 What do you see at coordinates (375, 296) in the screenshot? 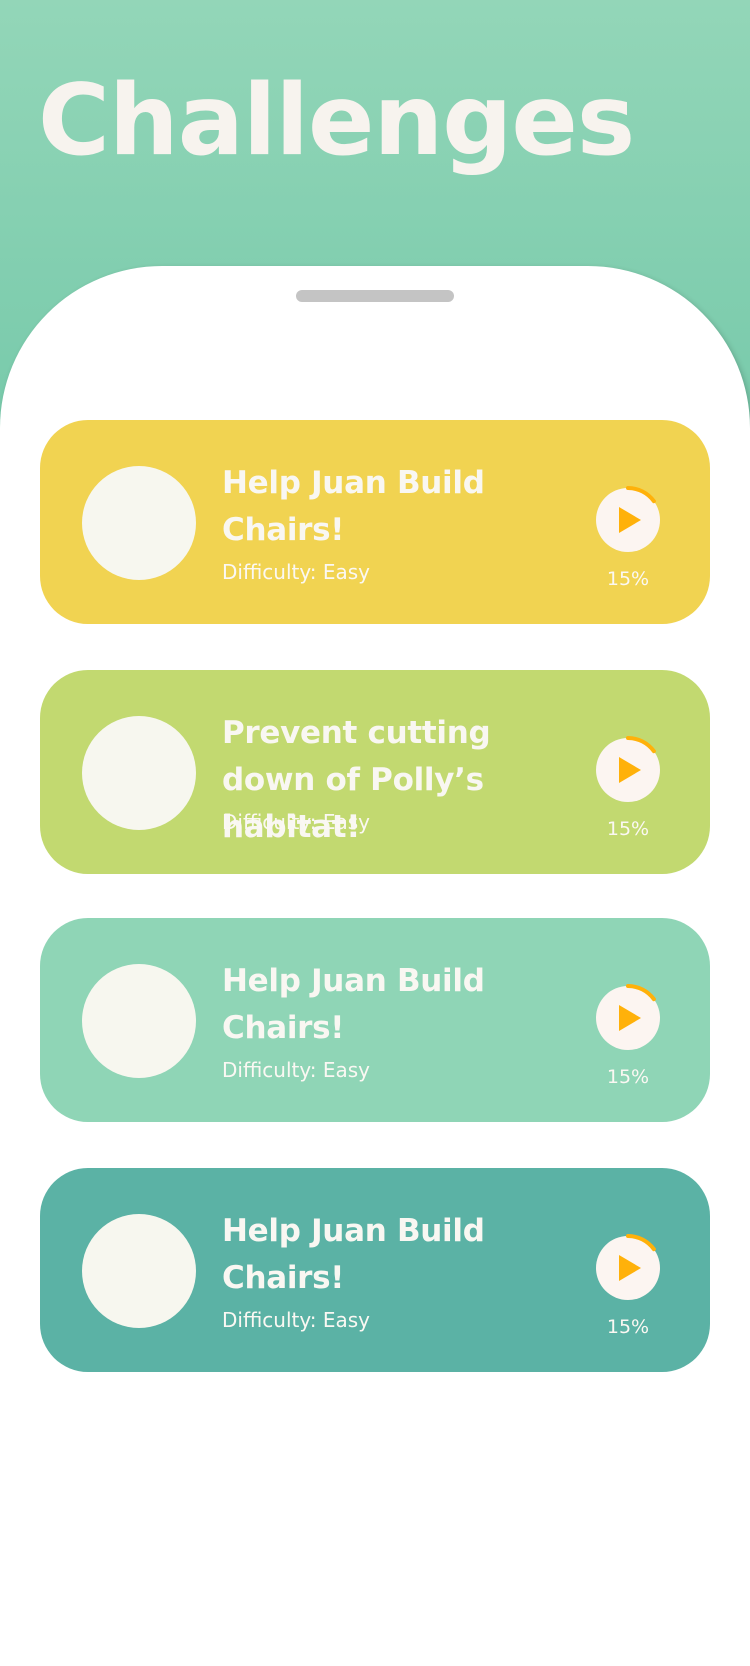
I see `sheet-drag-handle` at bounding box center [375, 296].